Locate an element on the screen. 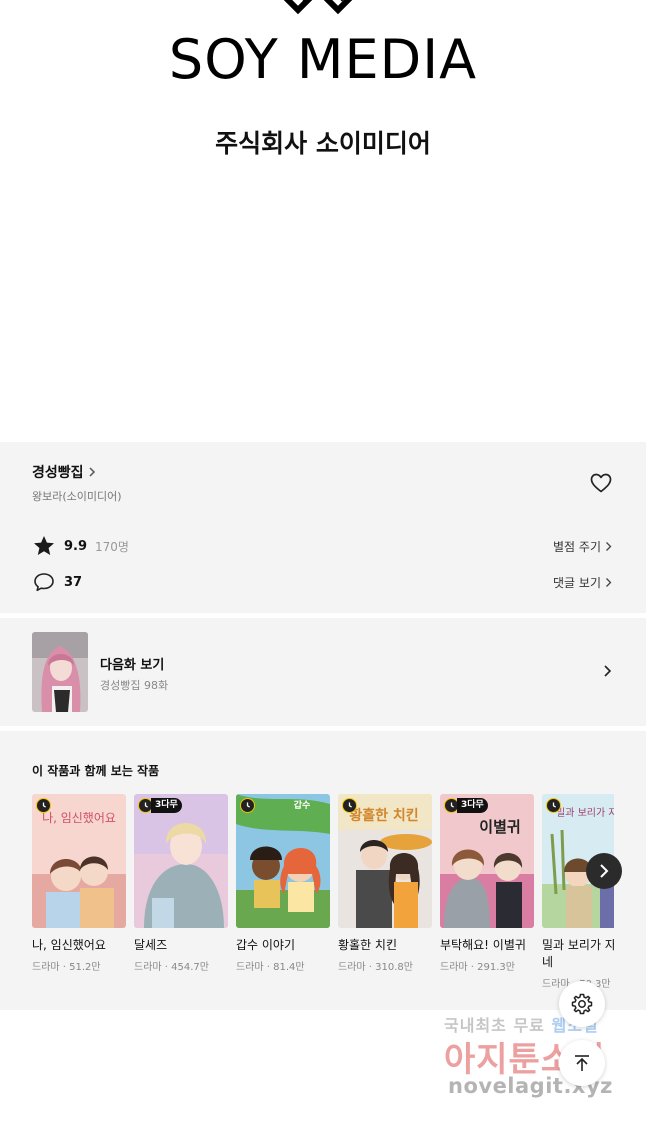  cover-image: 이별귀 3다무 is located at coordinates (487, 861).